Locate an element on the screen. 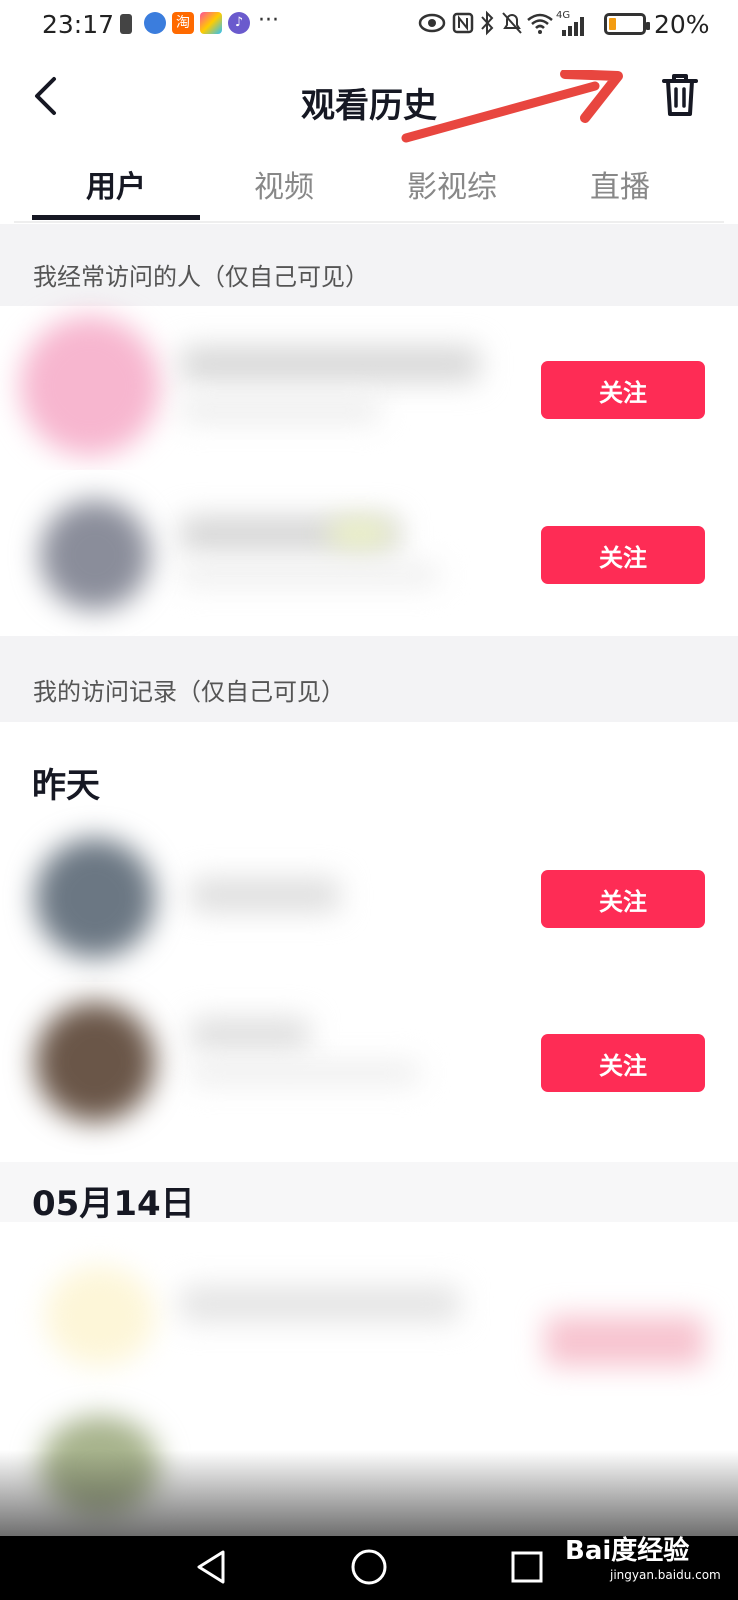 The width and height of the screenshot is (738, 1600). tab-active-underline is located at coordinates (116, 217).